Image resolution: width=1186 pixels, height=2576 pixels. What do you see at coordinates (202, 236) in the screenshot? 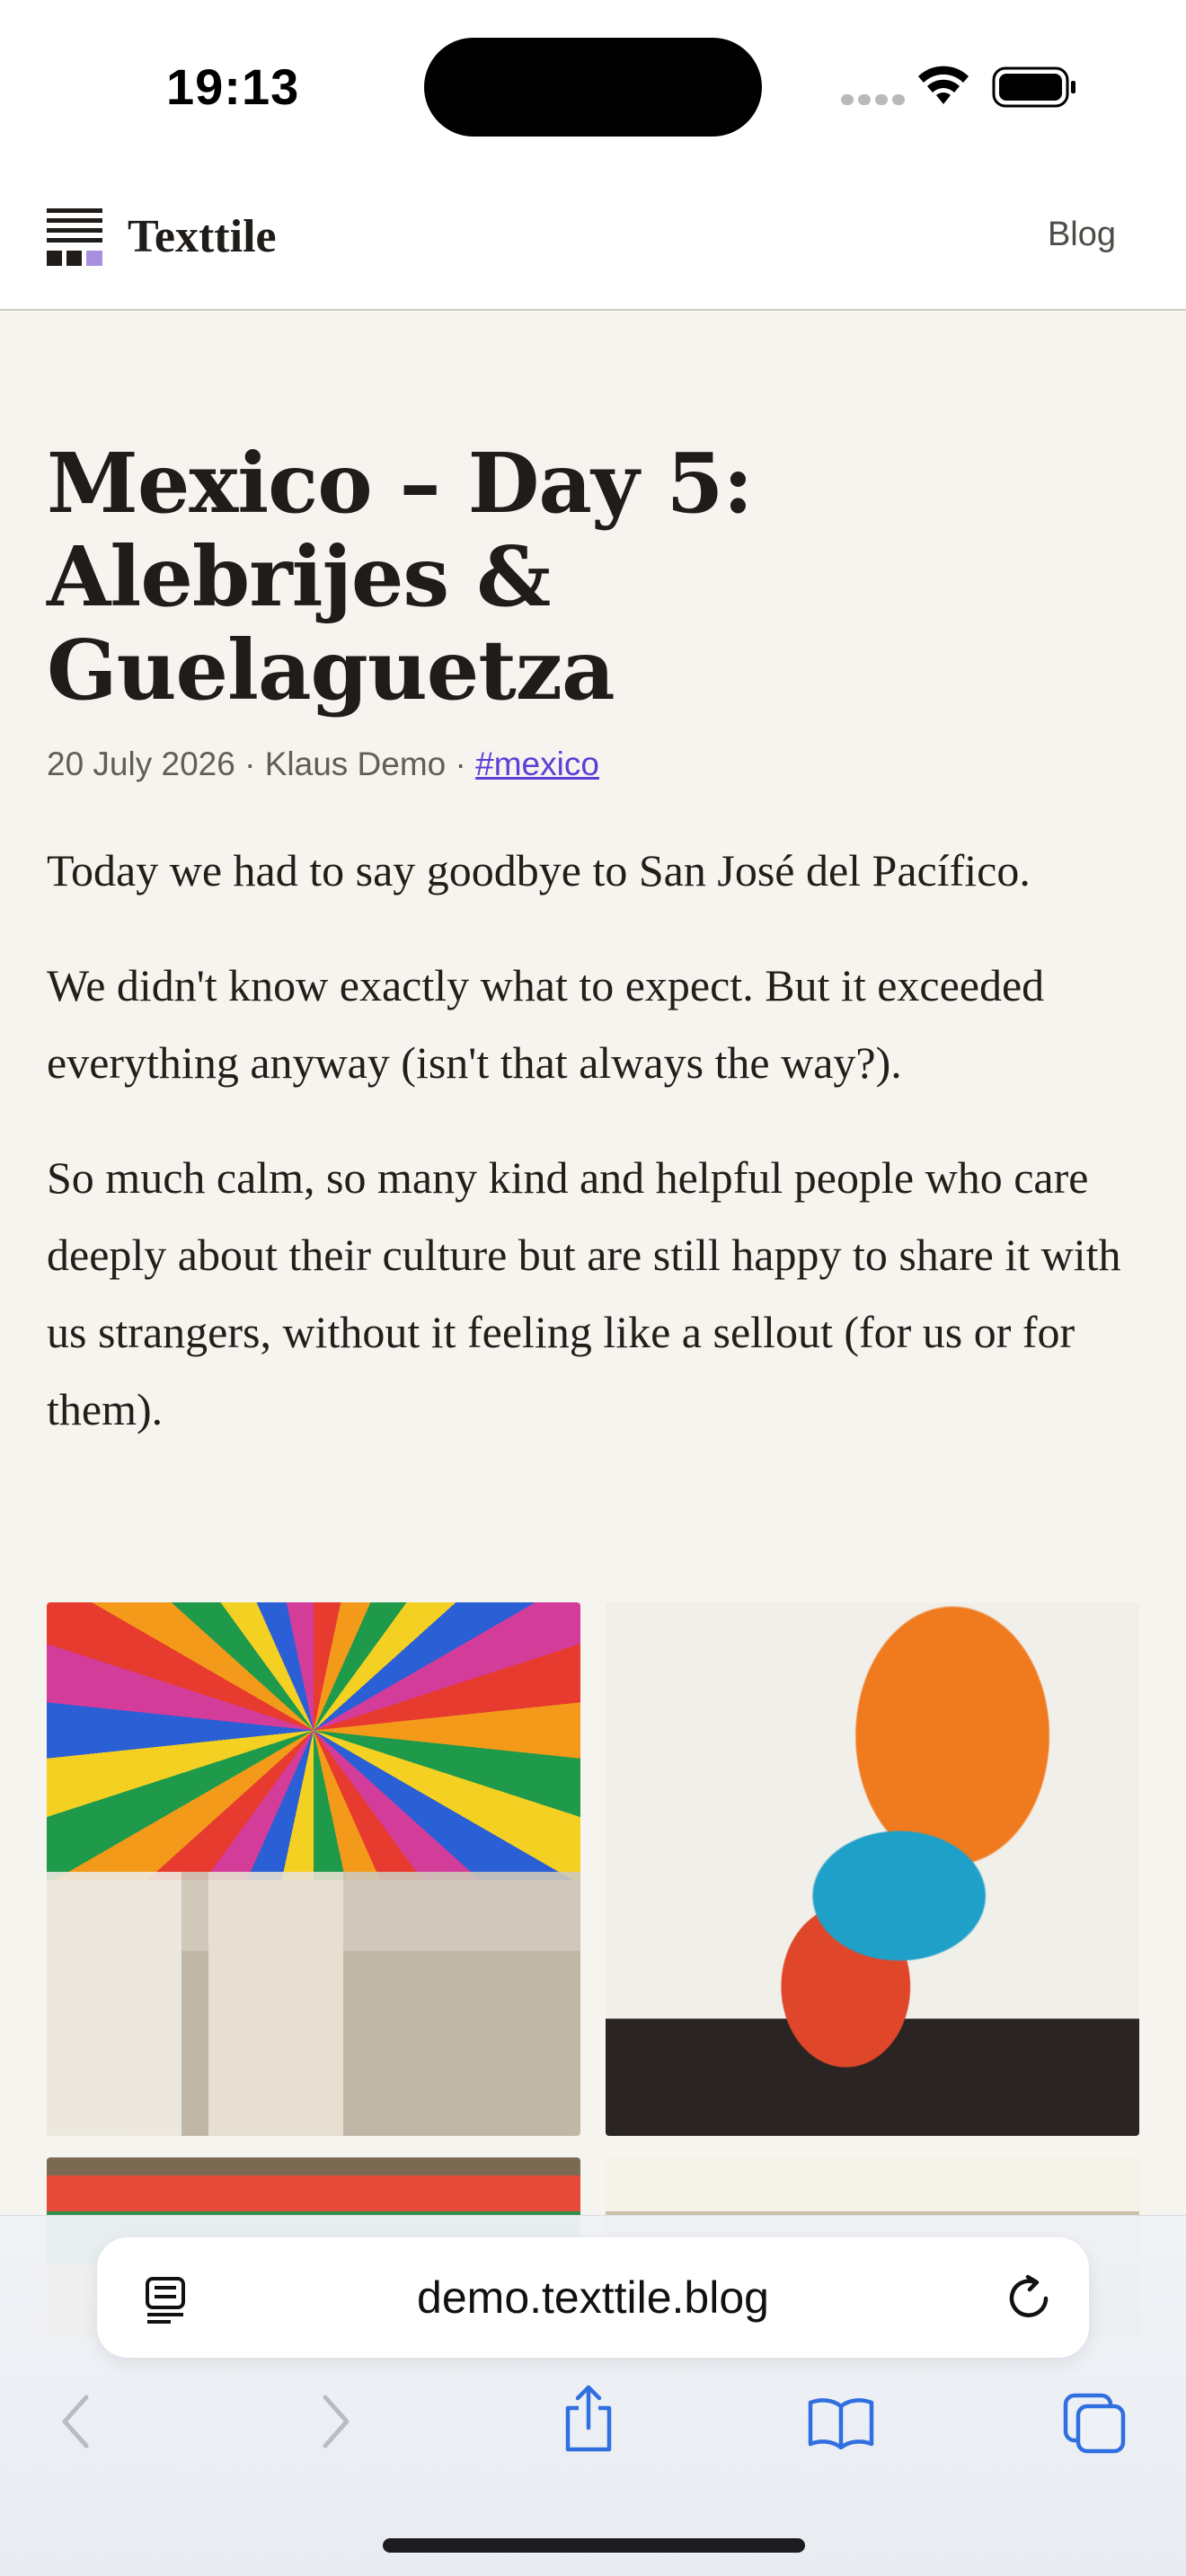
I see `site-title: Texttile` at bounding box center [202, 236].